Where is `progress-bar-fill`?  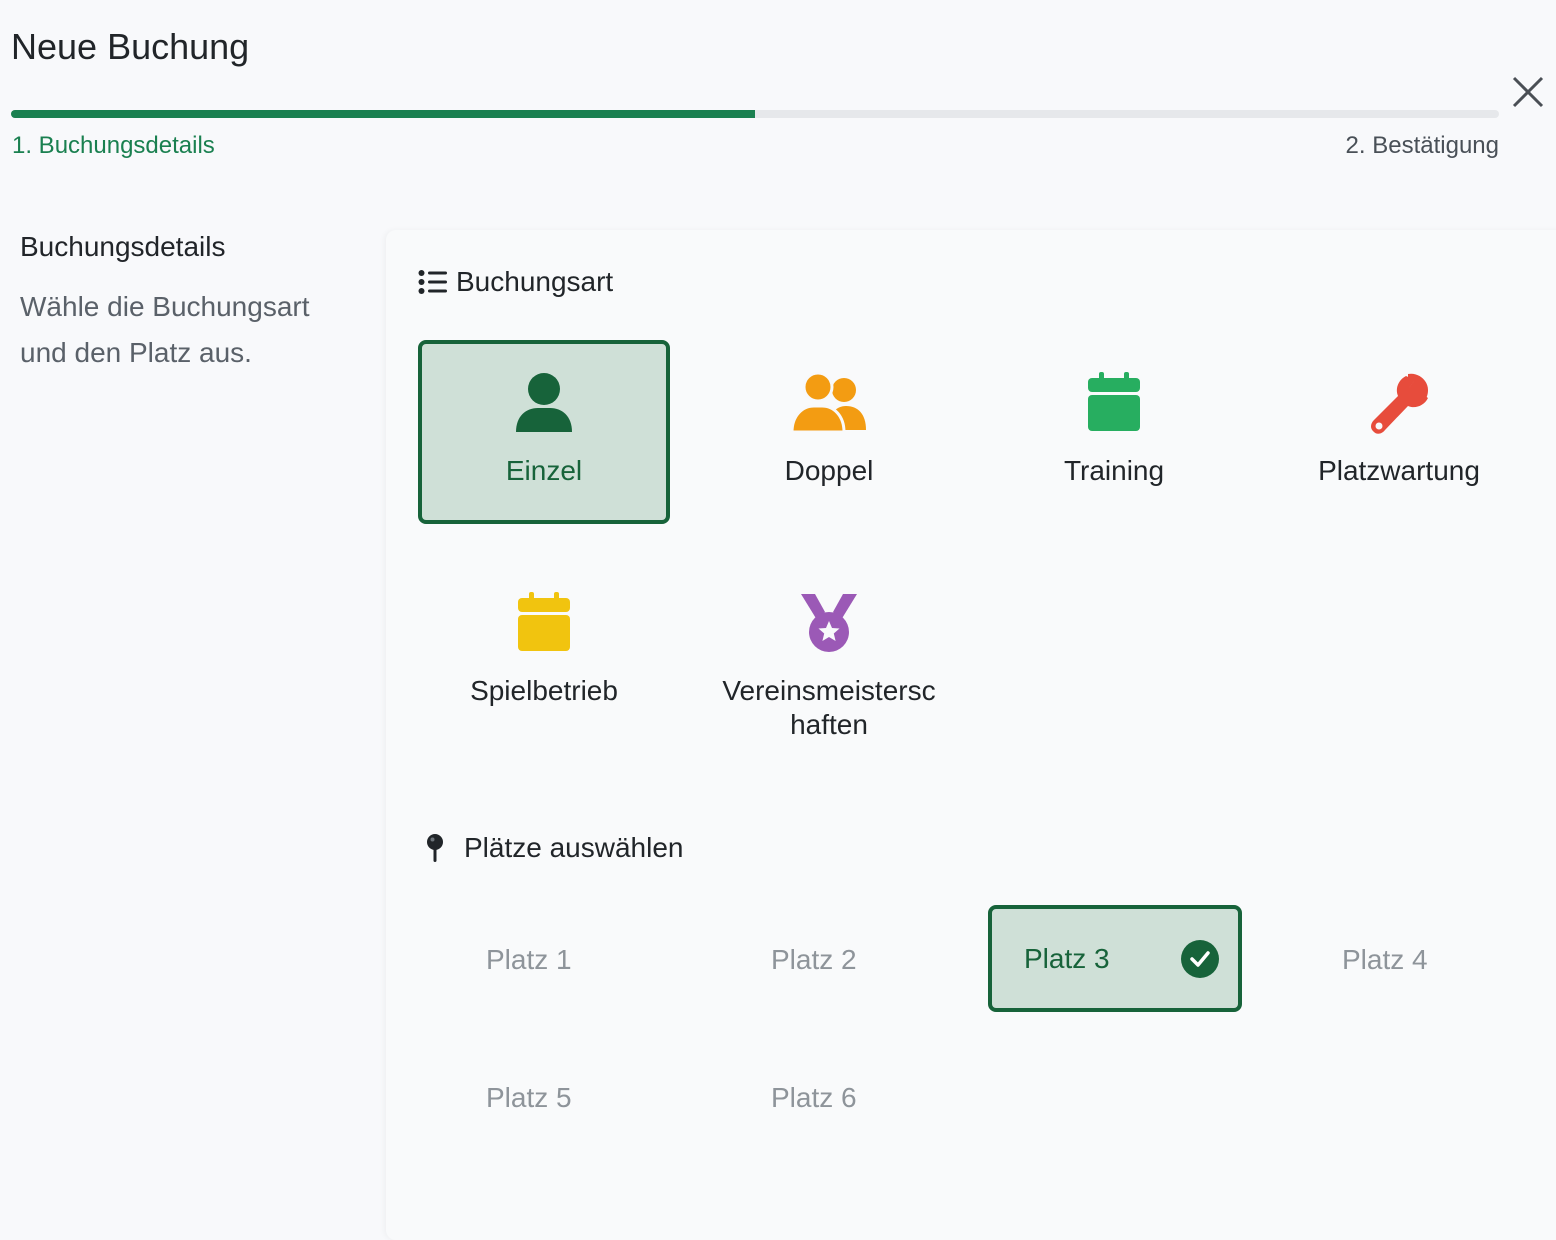 progress-bar-fill is located at coordinates (383, 114).